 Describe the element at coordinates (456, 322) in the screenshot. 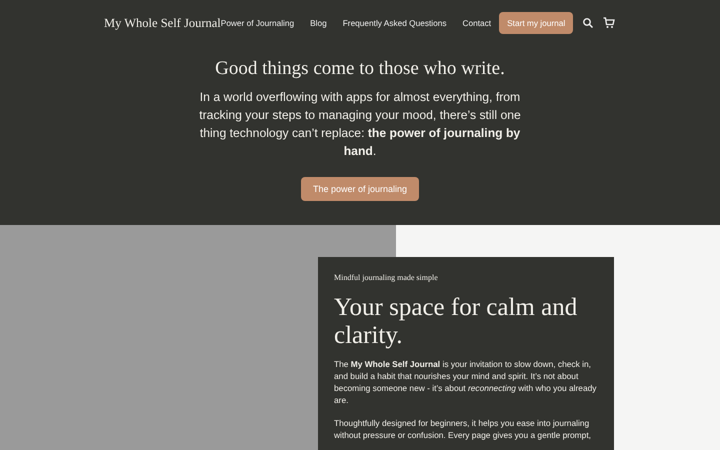

I see `card-heading: Your space for calm and clarity.` at that location.